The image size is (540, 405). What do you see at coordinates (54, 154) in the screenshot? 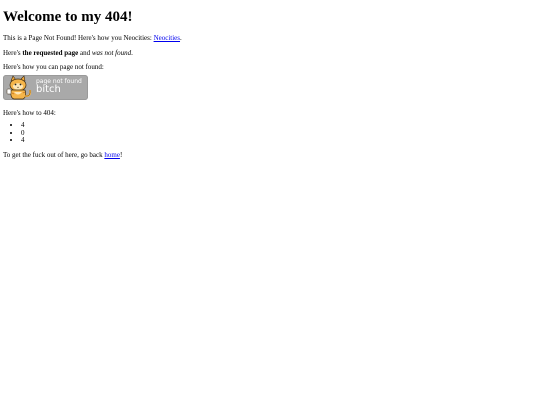
I see `footer-text: To get the fuck out of here, go back` at bounding box center [54, 154].